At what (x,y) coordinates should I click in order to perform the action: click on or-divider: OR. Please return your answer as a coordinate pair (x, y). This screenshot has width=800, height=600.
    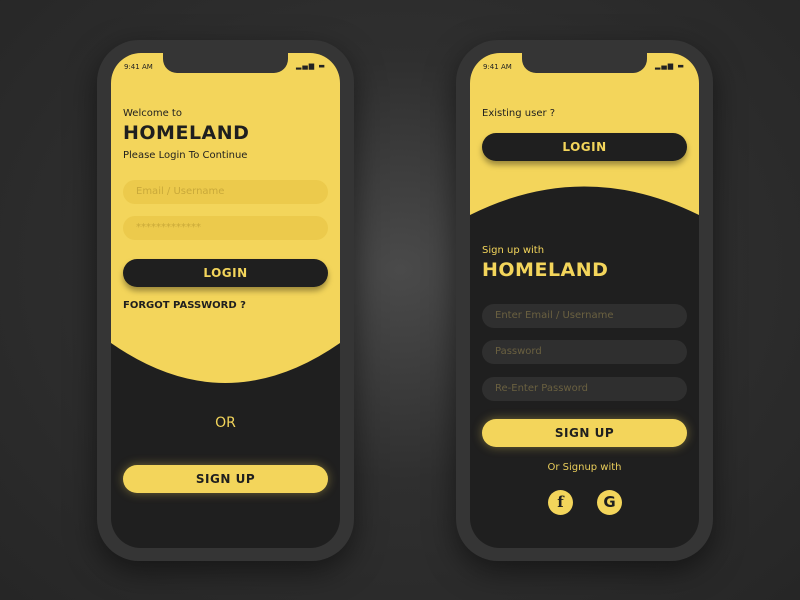
    Looking at the image, I should click on (225, 423).